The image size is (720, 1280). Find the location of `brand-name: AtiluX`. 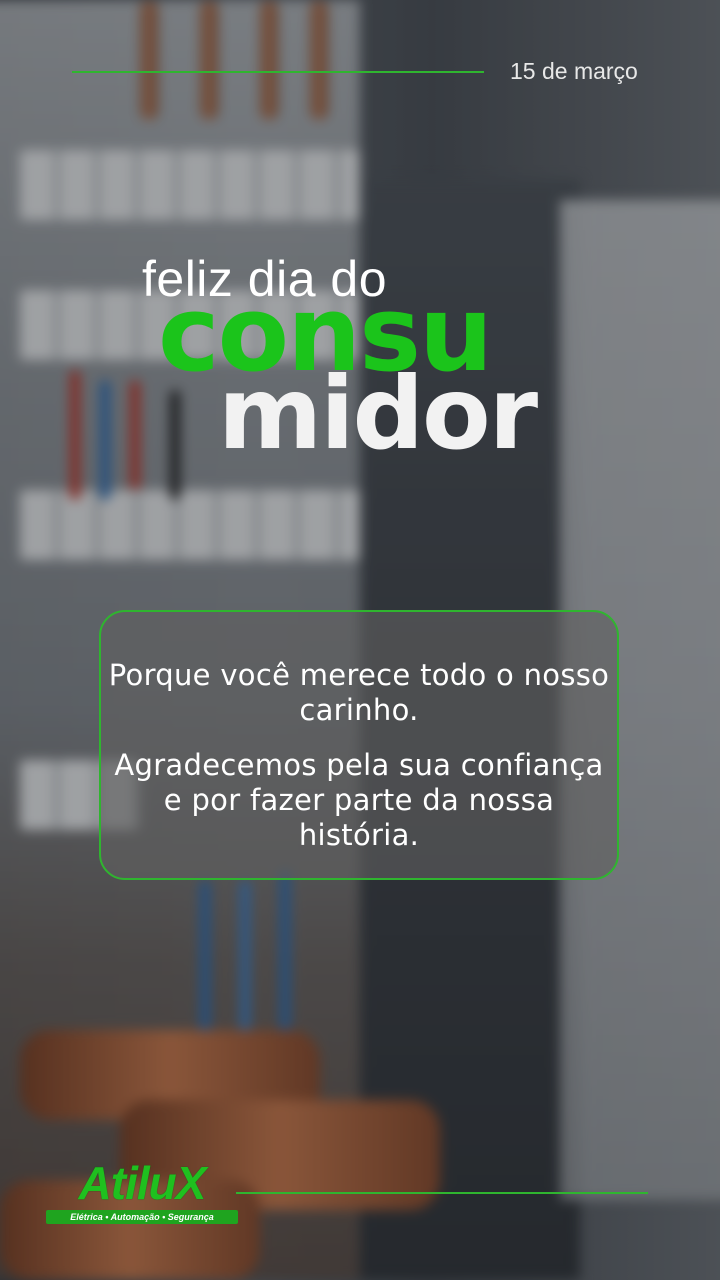

brand-name: AtiluX is located at coordinates (142, 1183).